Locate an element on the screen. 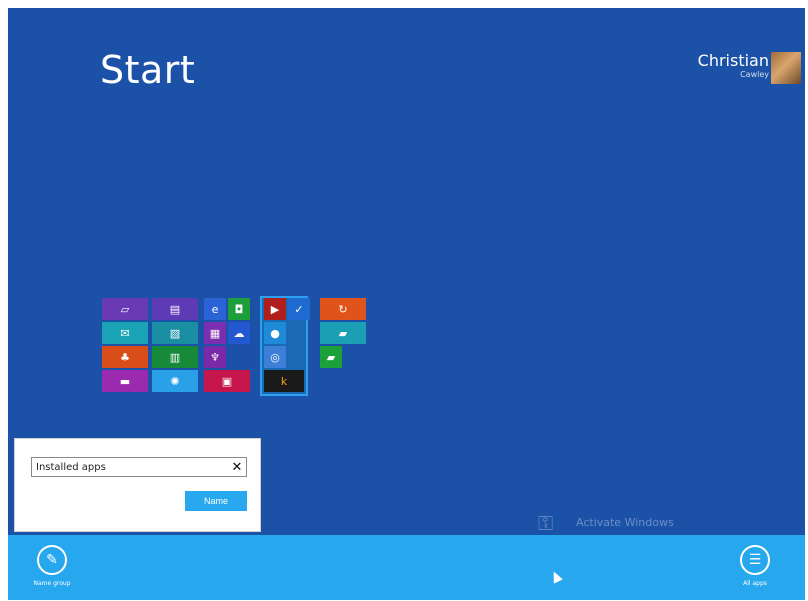  tile-finance-icon: ▥ is located at coordinates (175, 357).